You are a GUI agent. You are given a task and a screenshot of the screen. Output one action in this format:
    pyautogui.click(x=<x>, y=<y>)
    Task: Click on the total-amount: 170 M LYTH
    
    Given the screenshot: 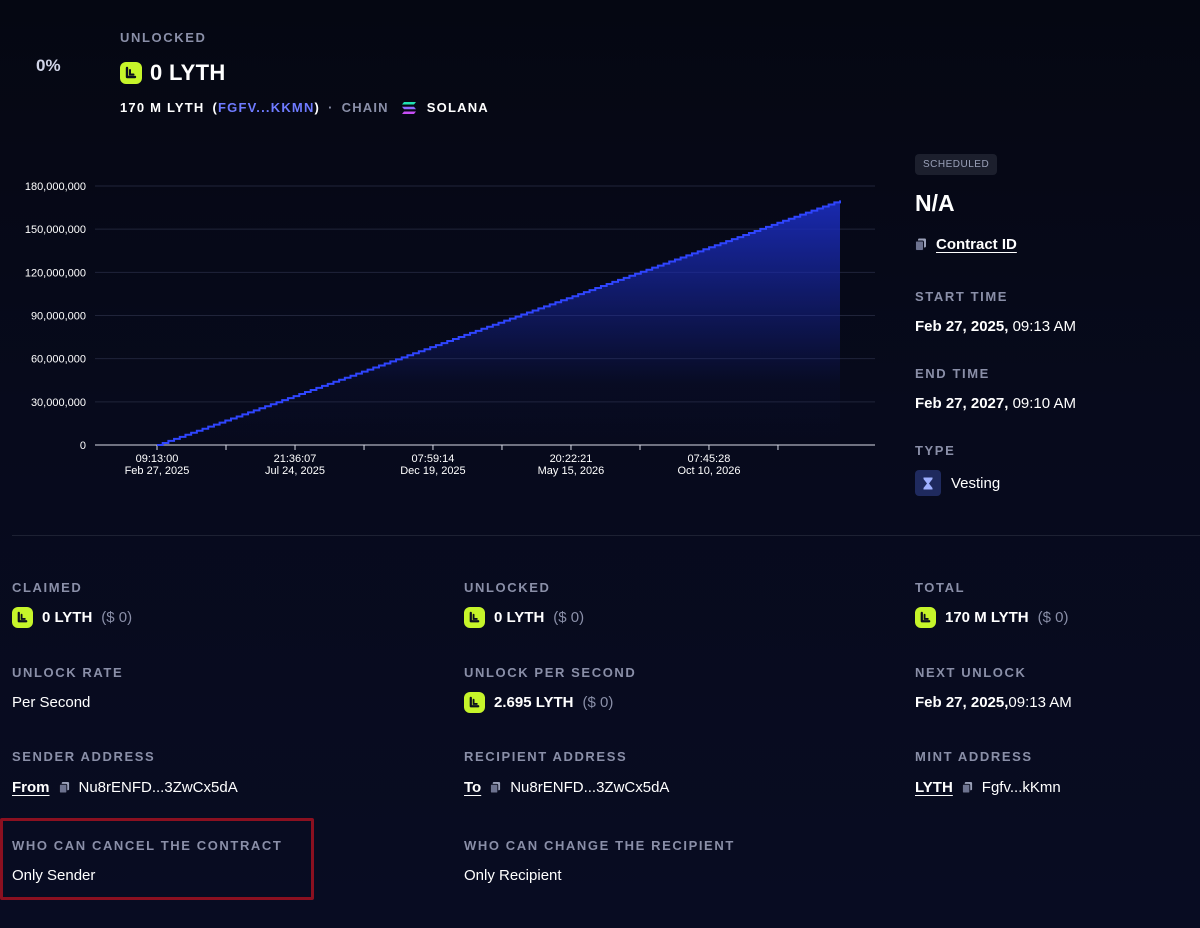 What is the action you would take?
    pyautogui.click(x=162, y=107)
    